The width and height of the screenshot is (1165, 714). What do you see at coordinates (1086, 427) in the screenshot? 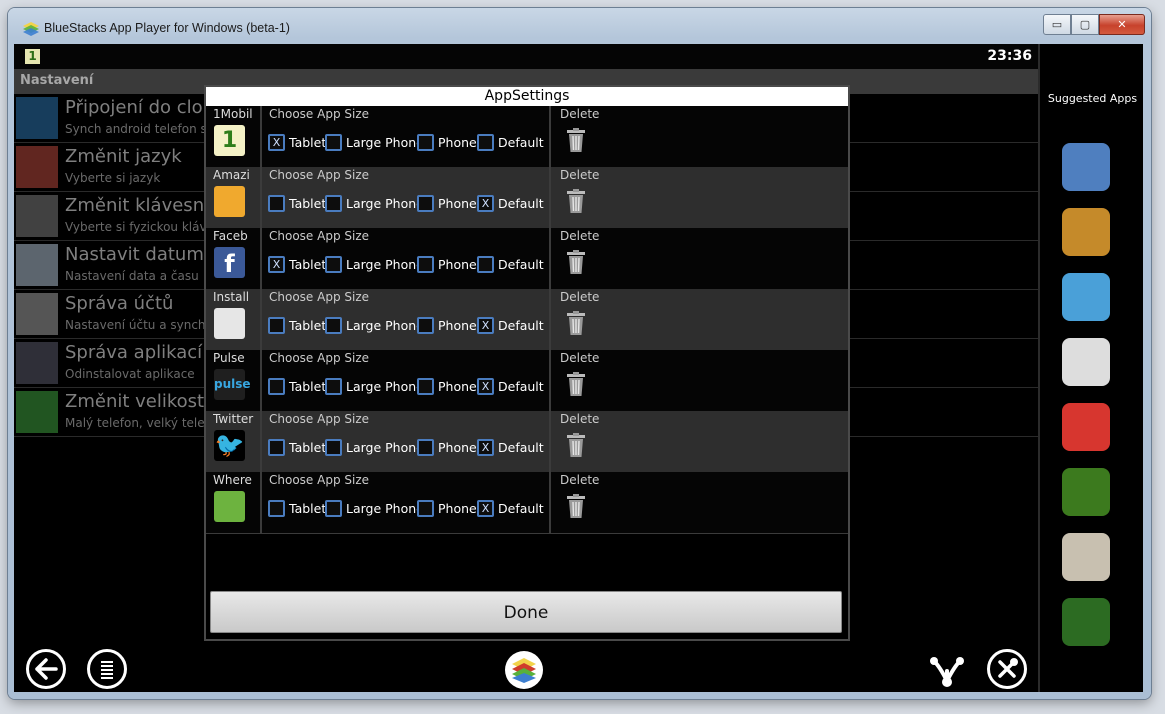
I see `angry-birds-rio-icon` at bounding box center [1086, 427].